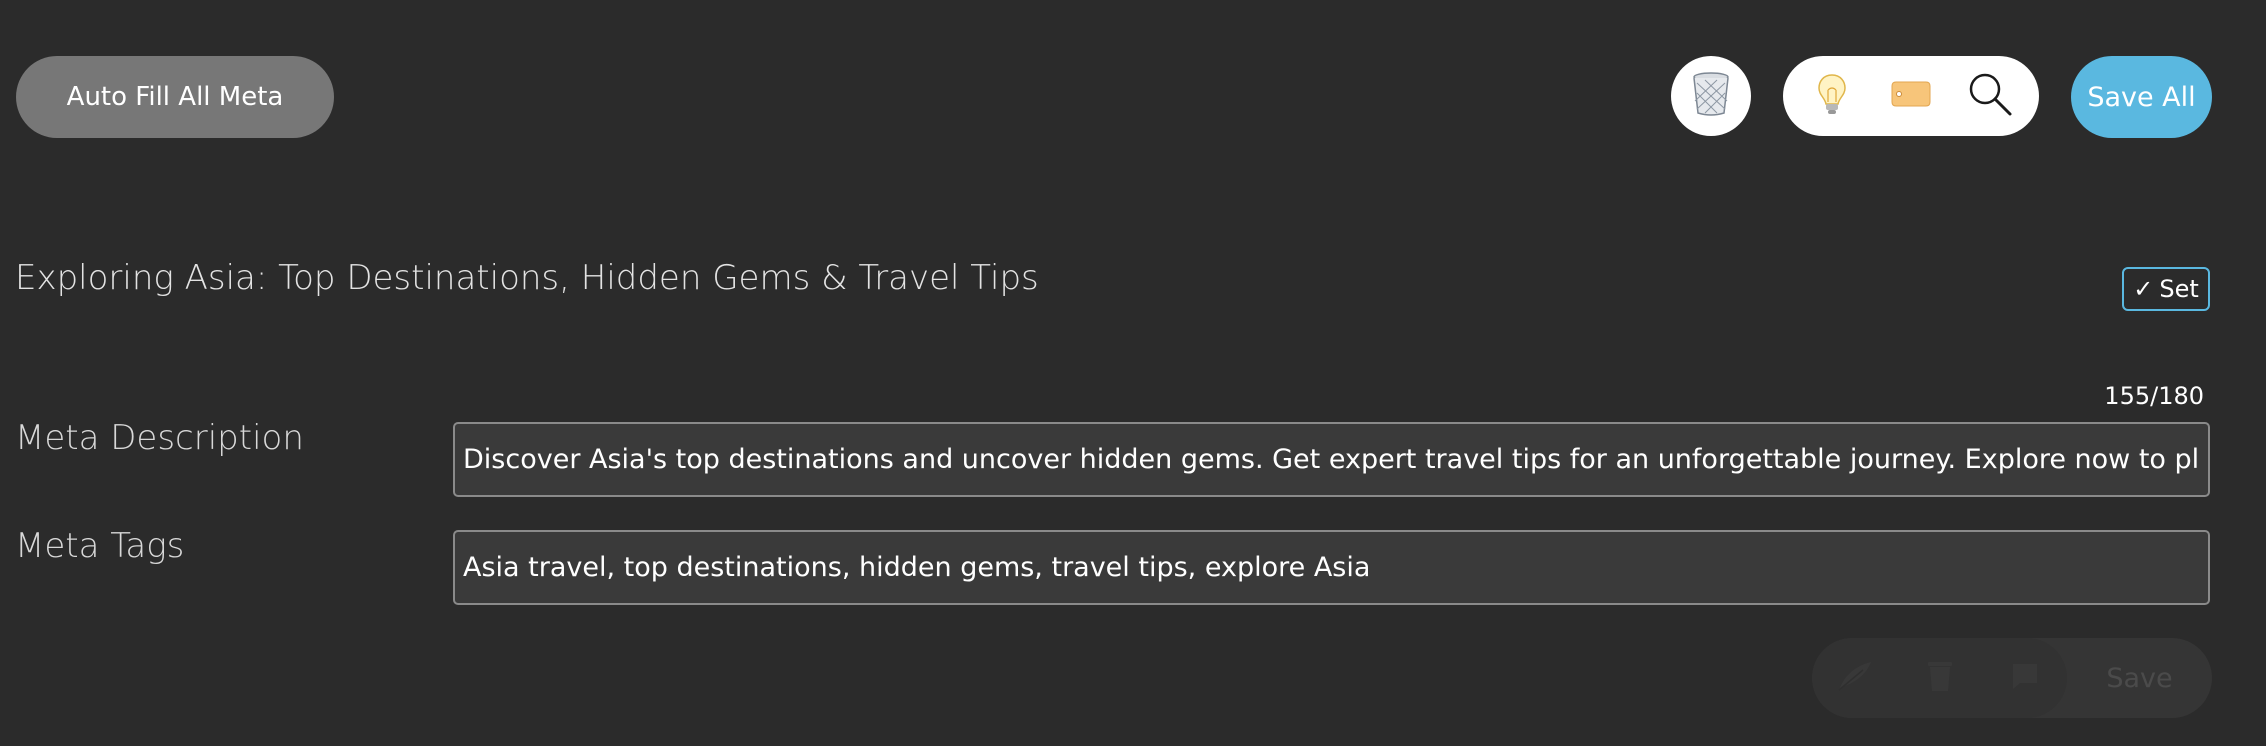 This screenshot has width=2266, height=746. What do you see at coordinates (1331, 459) in the screenshot?
I see `meta-description-input` at bounding box center [1331, 459].